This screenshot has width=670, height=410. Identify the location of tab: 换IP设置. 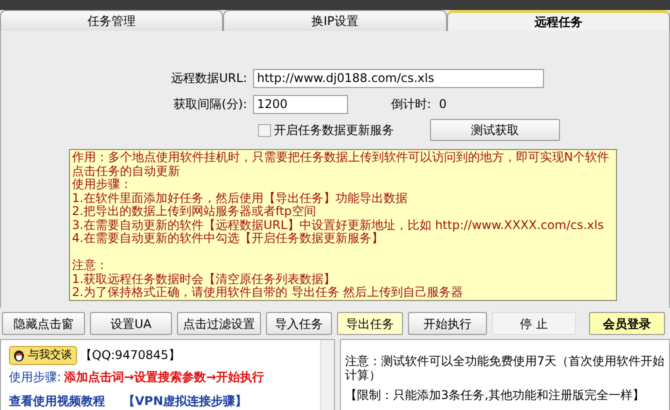
(335, 20).